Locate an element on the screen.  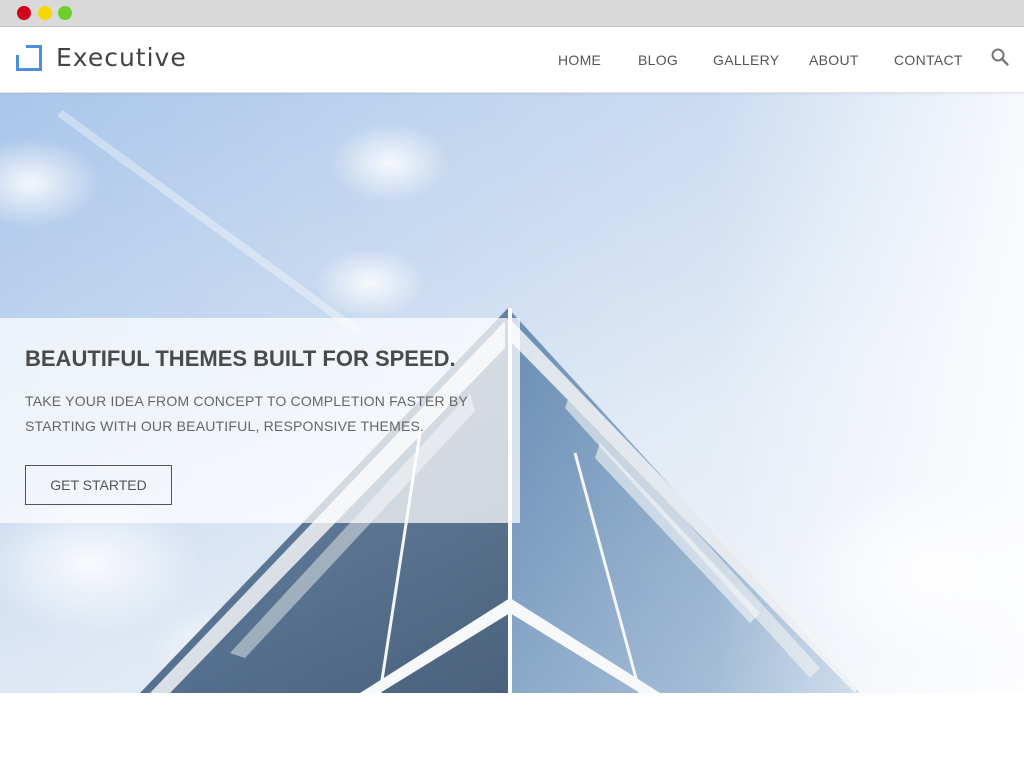
logo-icon is located at coordinates (29, 58).